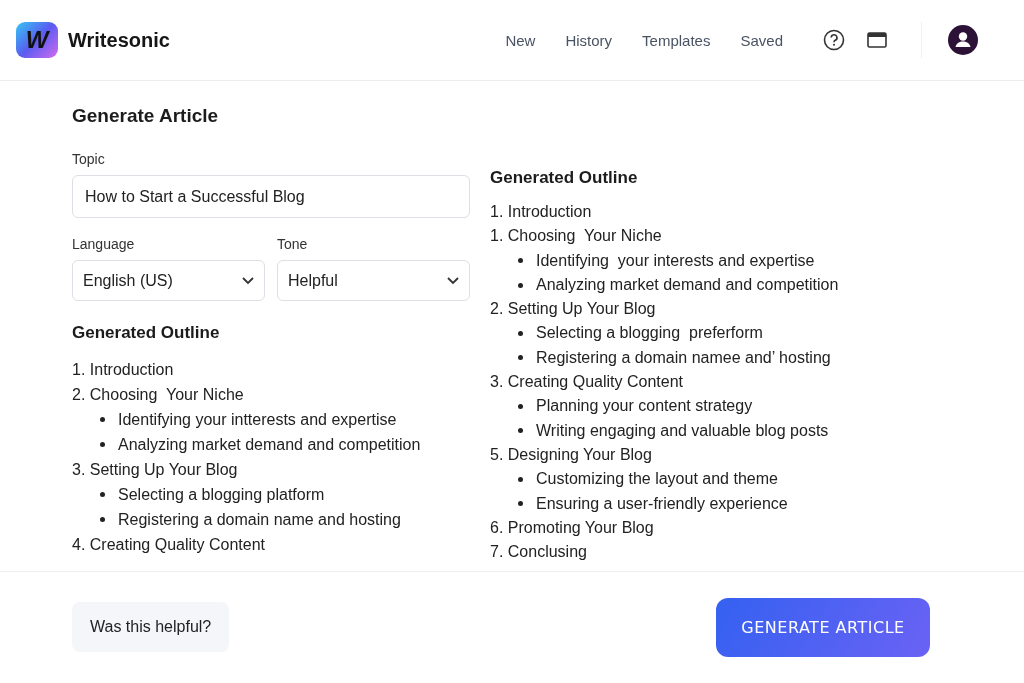 The width and height of the screenshot is (1024, 683). I want to click on outline-item: 2. Setting Up Your Blog, so click(573, 309).